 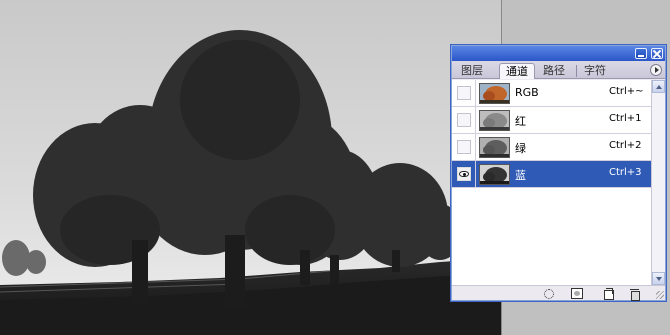 What do you see at coordinates (551, 147) in the screenshot?
I see `channel-row-green: 绿 Ctrl+2` at bounding box center [551, 147].